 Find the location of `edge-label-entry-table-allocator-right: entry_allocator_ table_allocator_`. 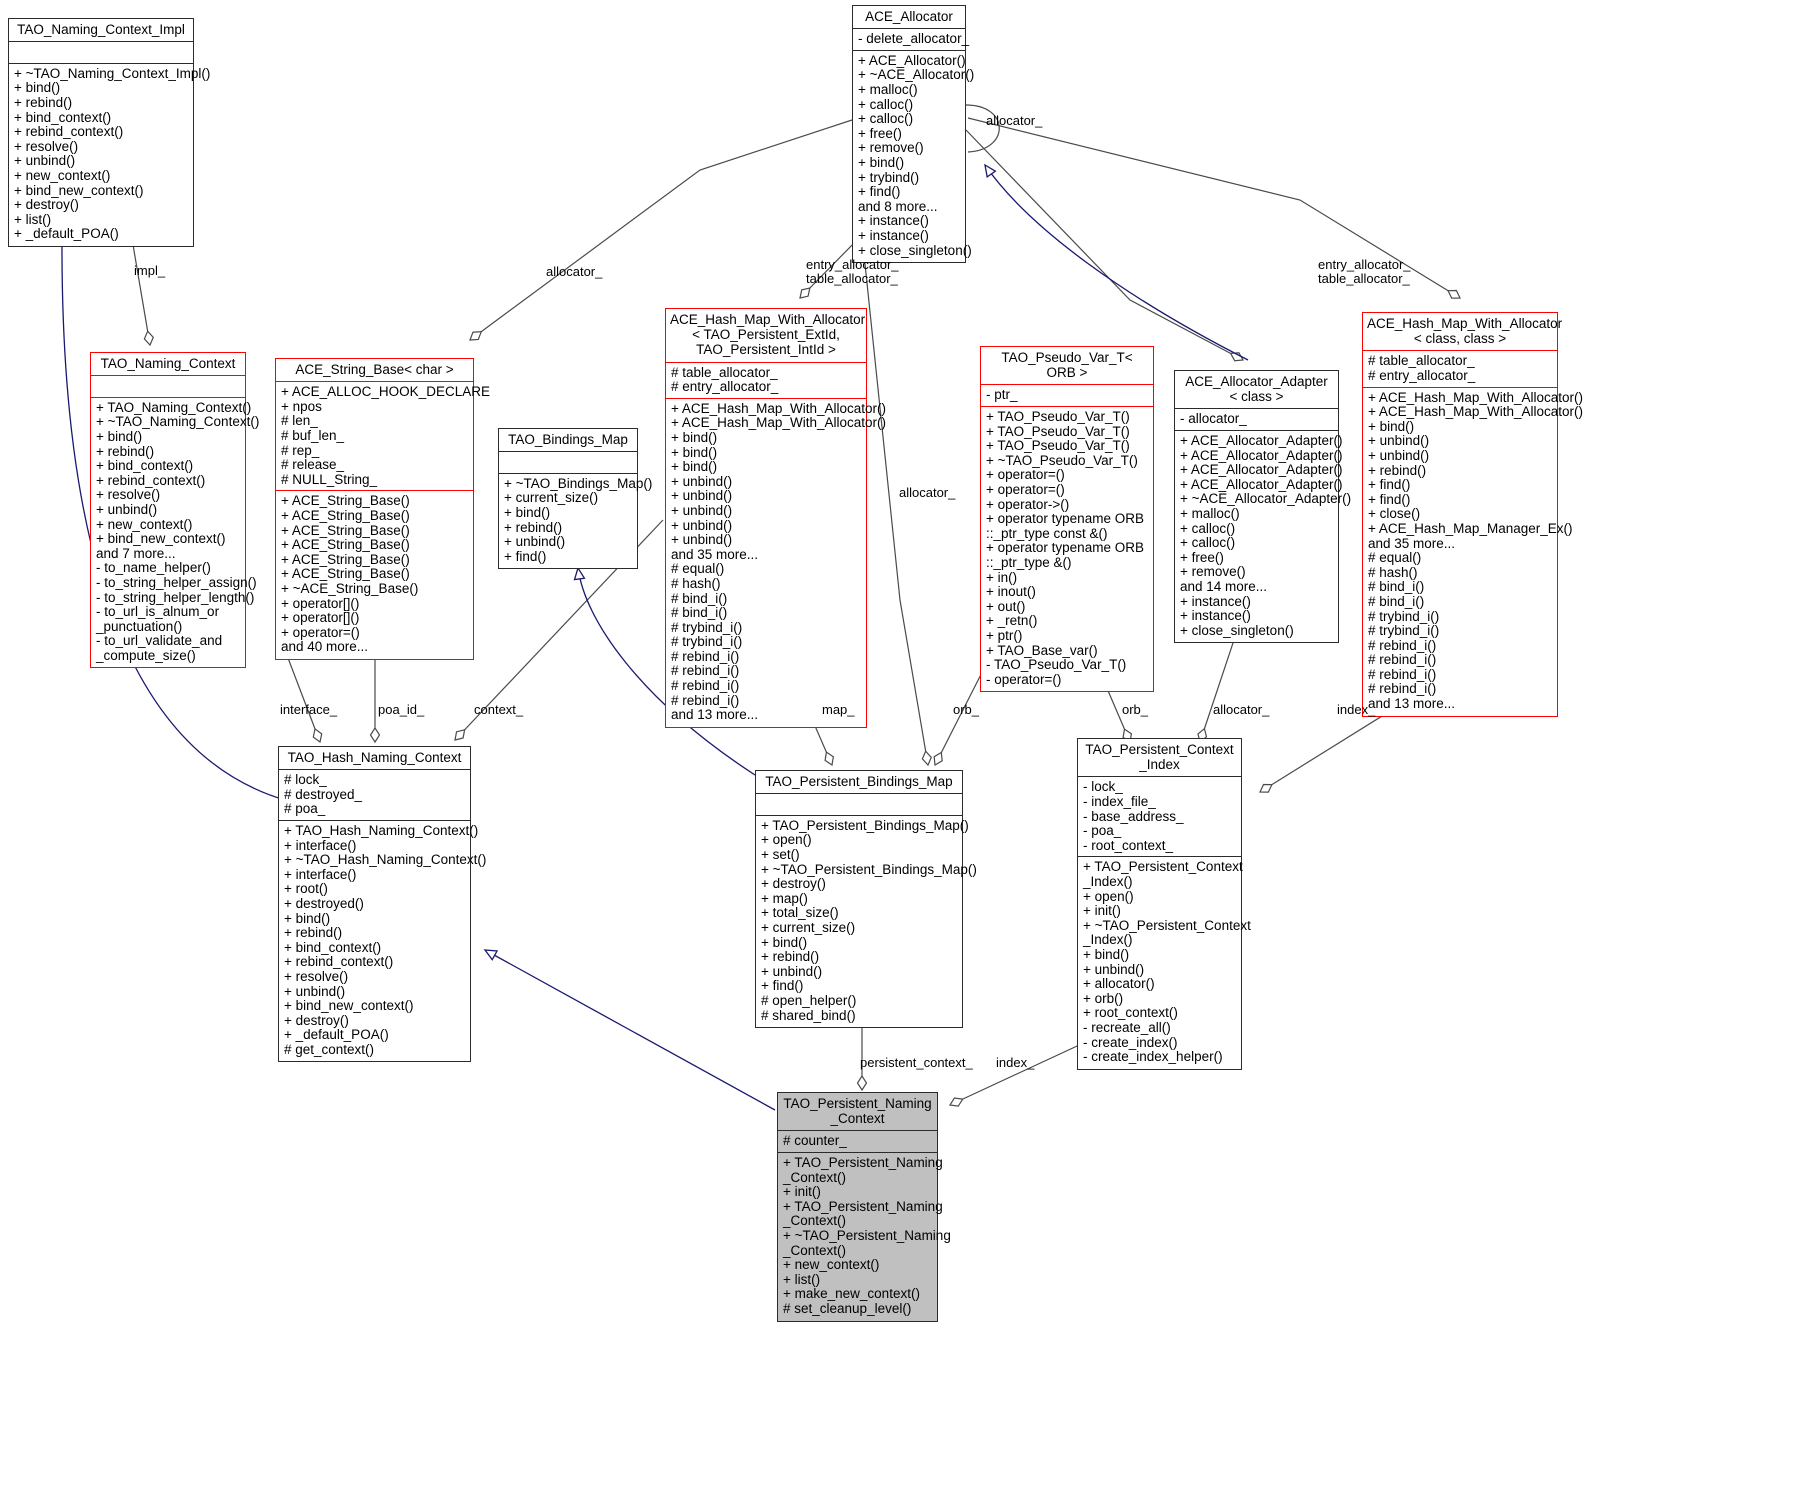

edge-label-entry-table-allocator-right: entry_allocator_ table_allocator_ is located at coordinates (1364, 271).